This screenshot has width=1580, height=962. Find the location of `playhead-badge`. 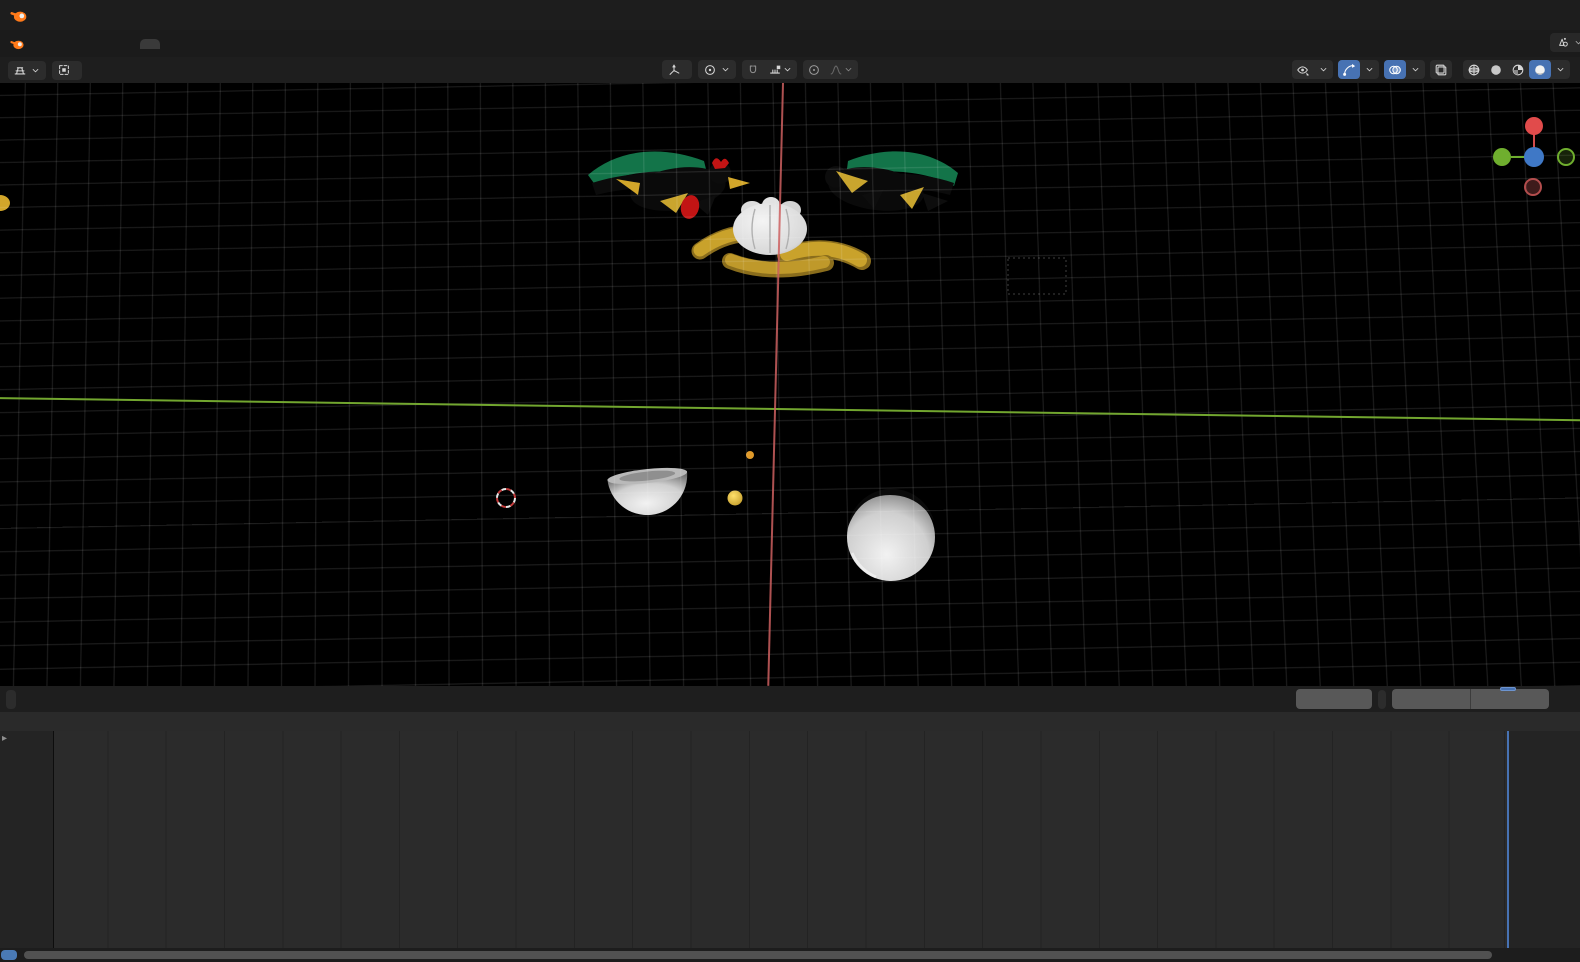

playhead-badge is located at coordinates (1508, 689).